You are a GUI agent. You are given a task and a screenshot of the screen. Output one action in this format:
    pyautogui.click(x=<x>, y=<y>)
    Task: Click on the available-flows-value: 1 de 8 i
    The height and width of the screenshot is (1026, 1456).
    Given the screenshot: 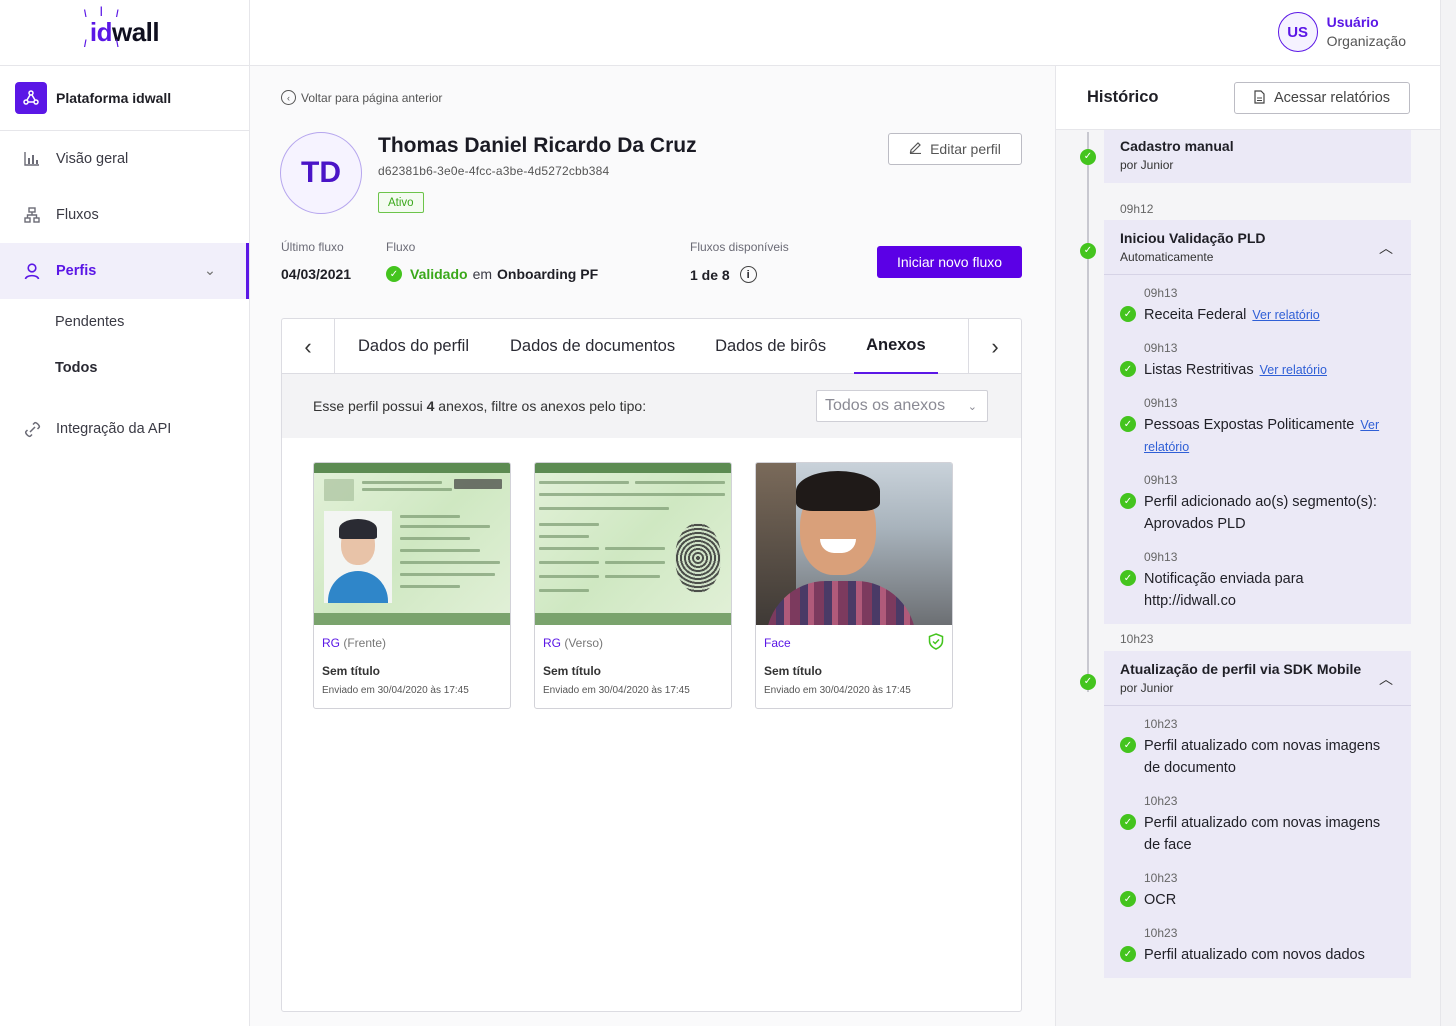 What is the action you would take?
    pyautogui.click(x=723, y=274)
    